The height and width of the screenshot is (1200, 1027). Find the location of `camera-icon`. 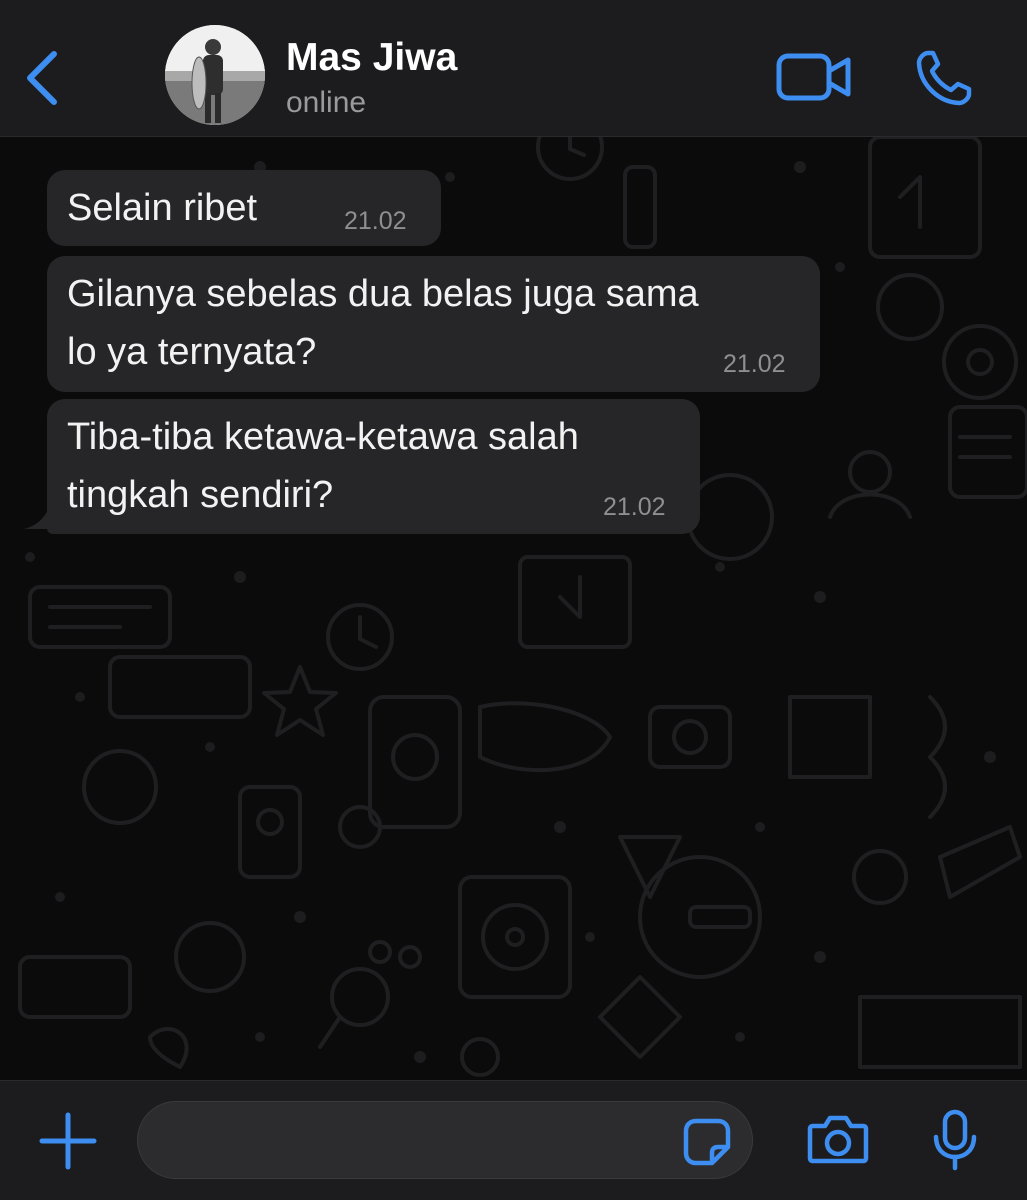

camera-icon is located at coordinates (838, 1139).